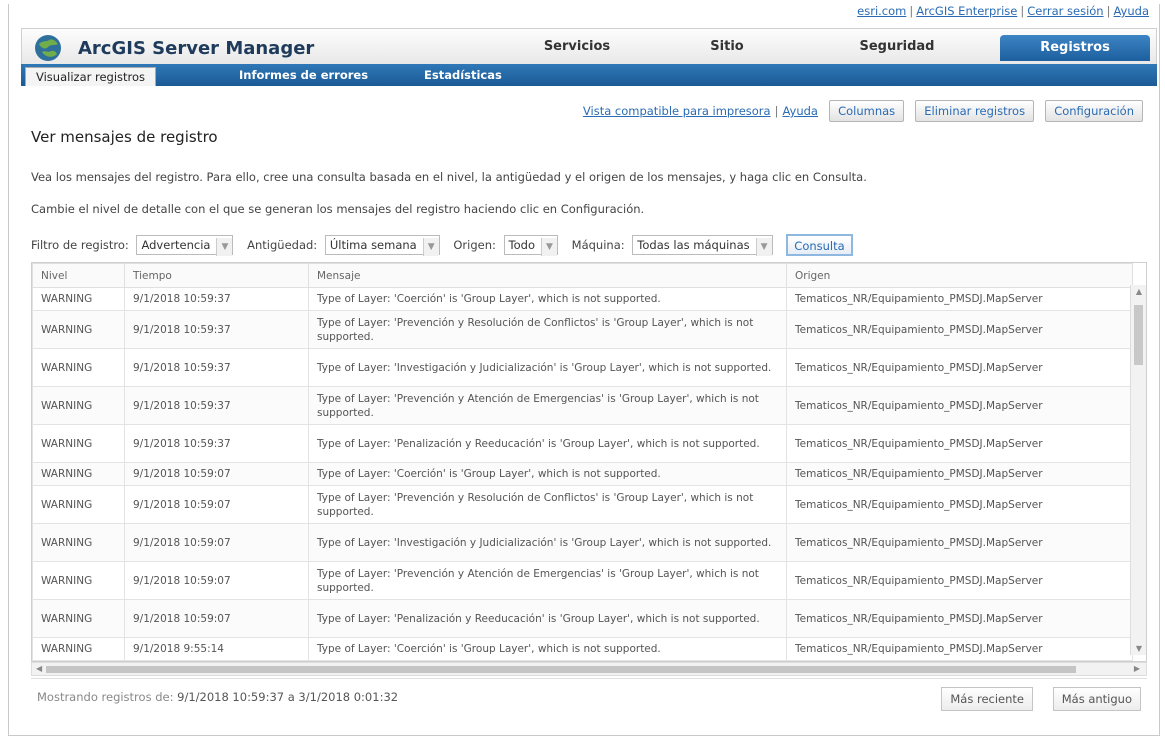 This screenshot has height=740, width=1165. Describe the element at coordinates (474, 245) in the screenshot. I see `origin-label: Origen:` at that location.